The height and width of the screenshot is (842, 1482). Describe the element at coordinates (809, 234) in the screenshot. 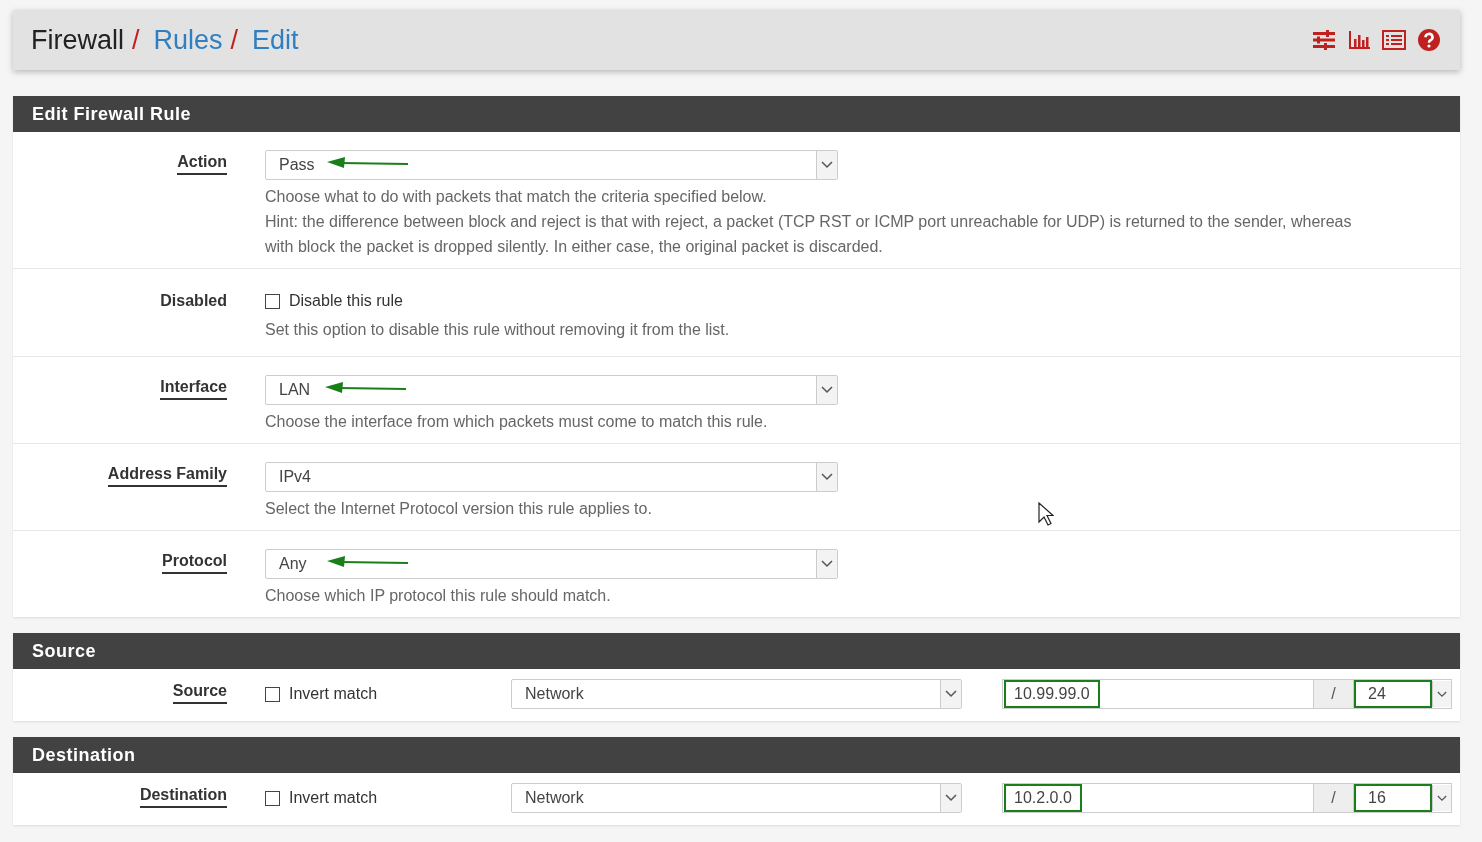

I see `help-text: Hint: the difference between block and reject is that with reject, a packet (TCP RST or ICMP port unreachable for UDP) is returned to the sender, whereas with block the packet is dropped silently. In either case, the original packet is discarded.` at that location.